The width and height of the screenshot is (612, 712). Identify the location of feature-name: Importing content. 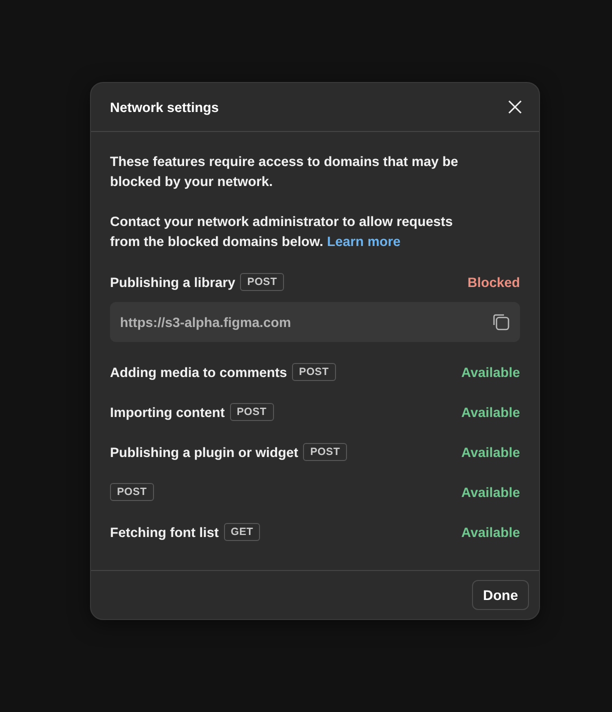
(167, 412).